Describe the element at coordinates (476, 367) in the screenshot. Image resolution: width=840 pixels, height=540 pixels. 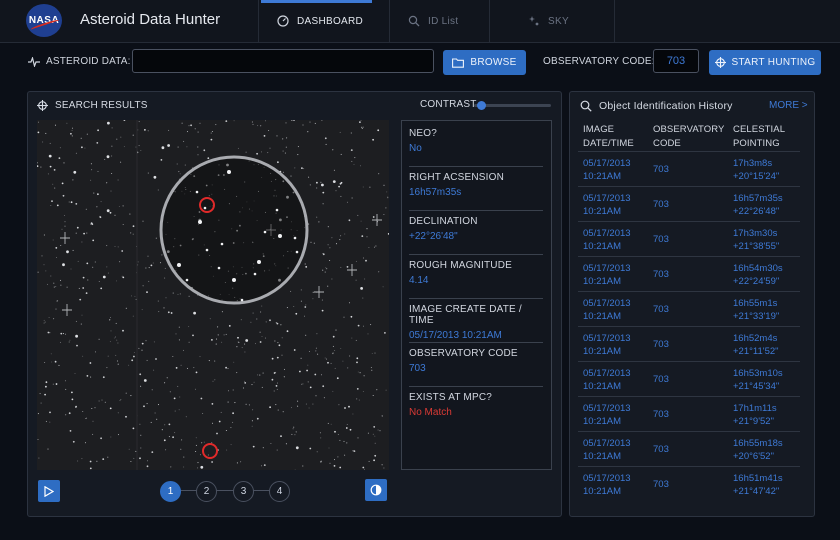
I see `field-observatory-code: OBSERVATORY CODE 703` at that location.